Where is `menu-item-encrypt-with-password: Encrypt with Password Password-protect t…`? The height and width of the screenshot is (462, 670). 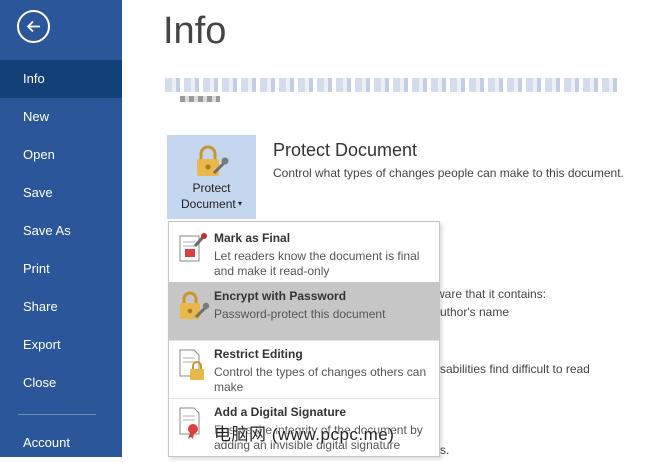 menu-item-encrypt-with-password: Encrypt with Password Password-protect t… is located at coordinates (304, 311).